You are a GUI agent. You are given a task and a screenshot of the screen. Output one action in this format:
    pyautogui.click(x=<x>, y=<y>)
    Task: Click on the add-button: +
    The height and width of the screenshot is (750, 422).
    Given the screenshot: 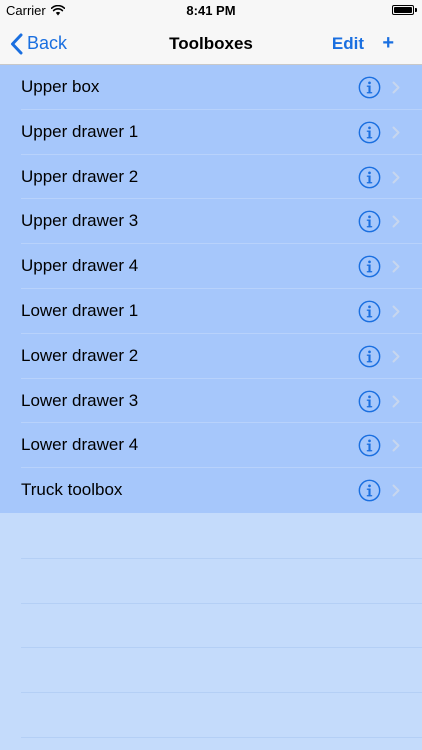 What is the action you would take?
    pyautogui.click(x=388, y=43)
    